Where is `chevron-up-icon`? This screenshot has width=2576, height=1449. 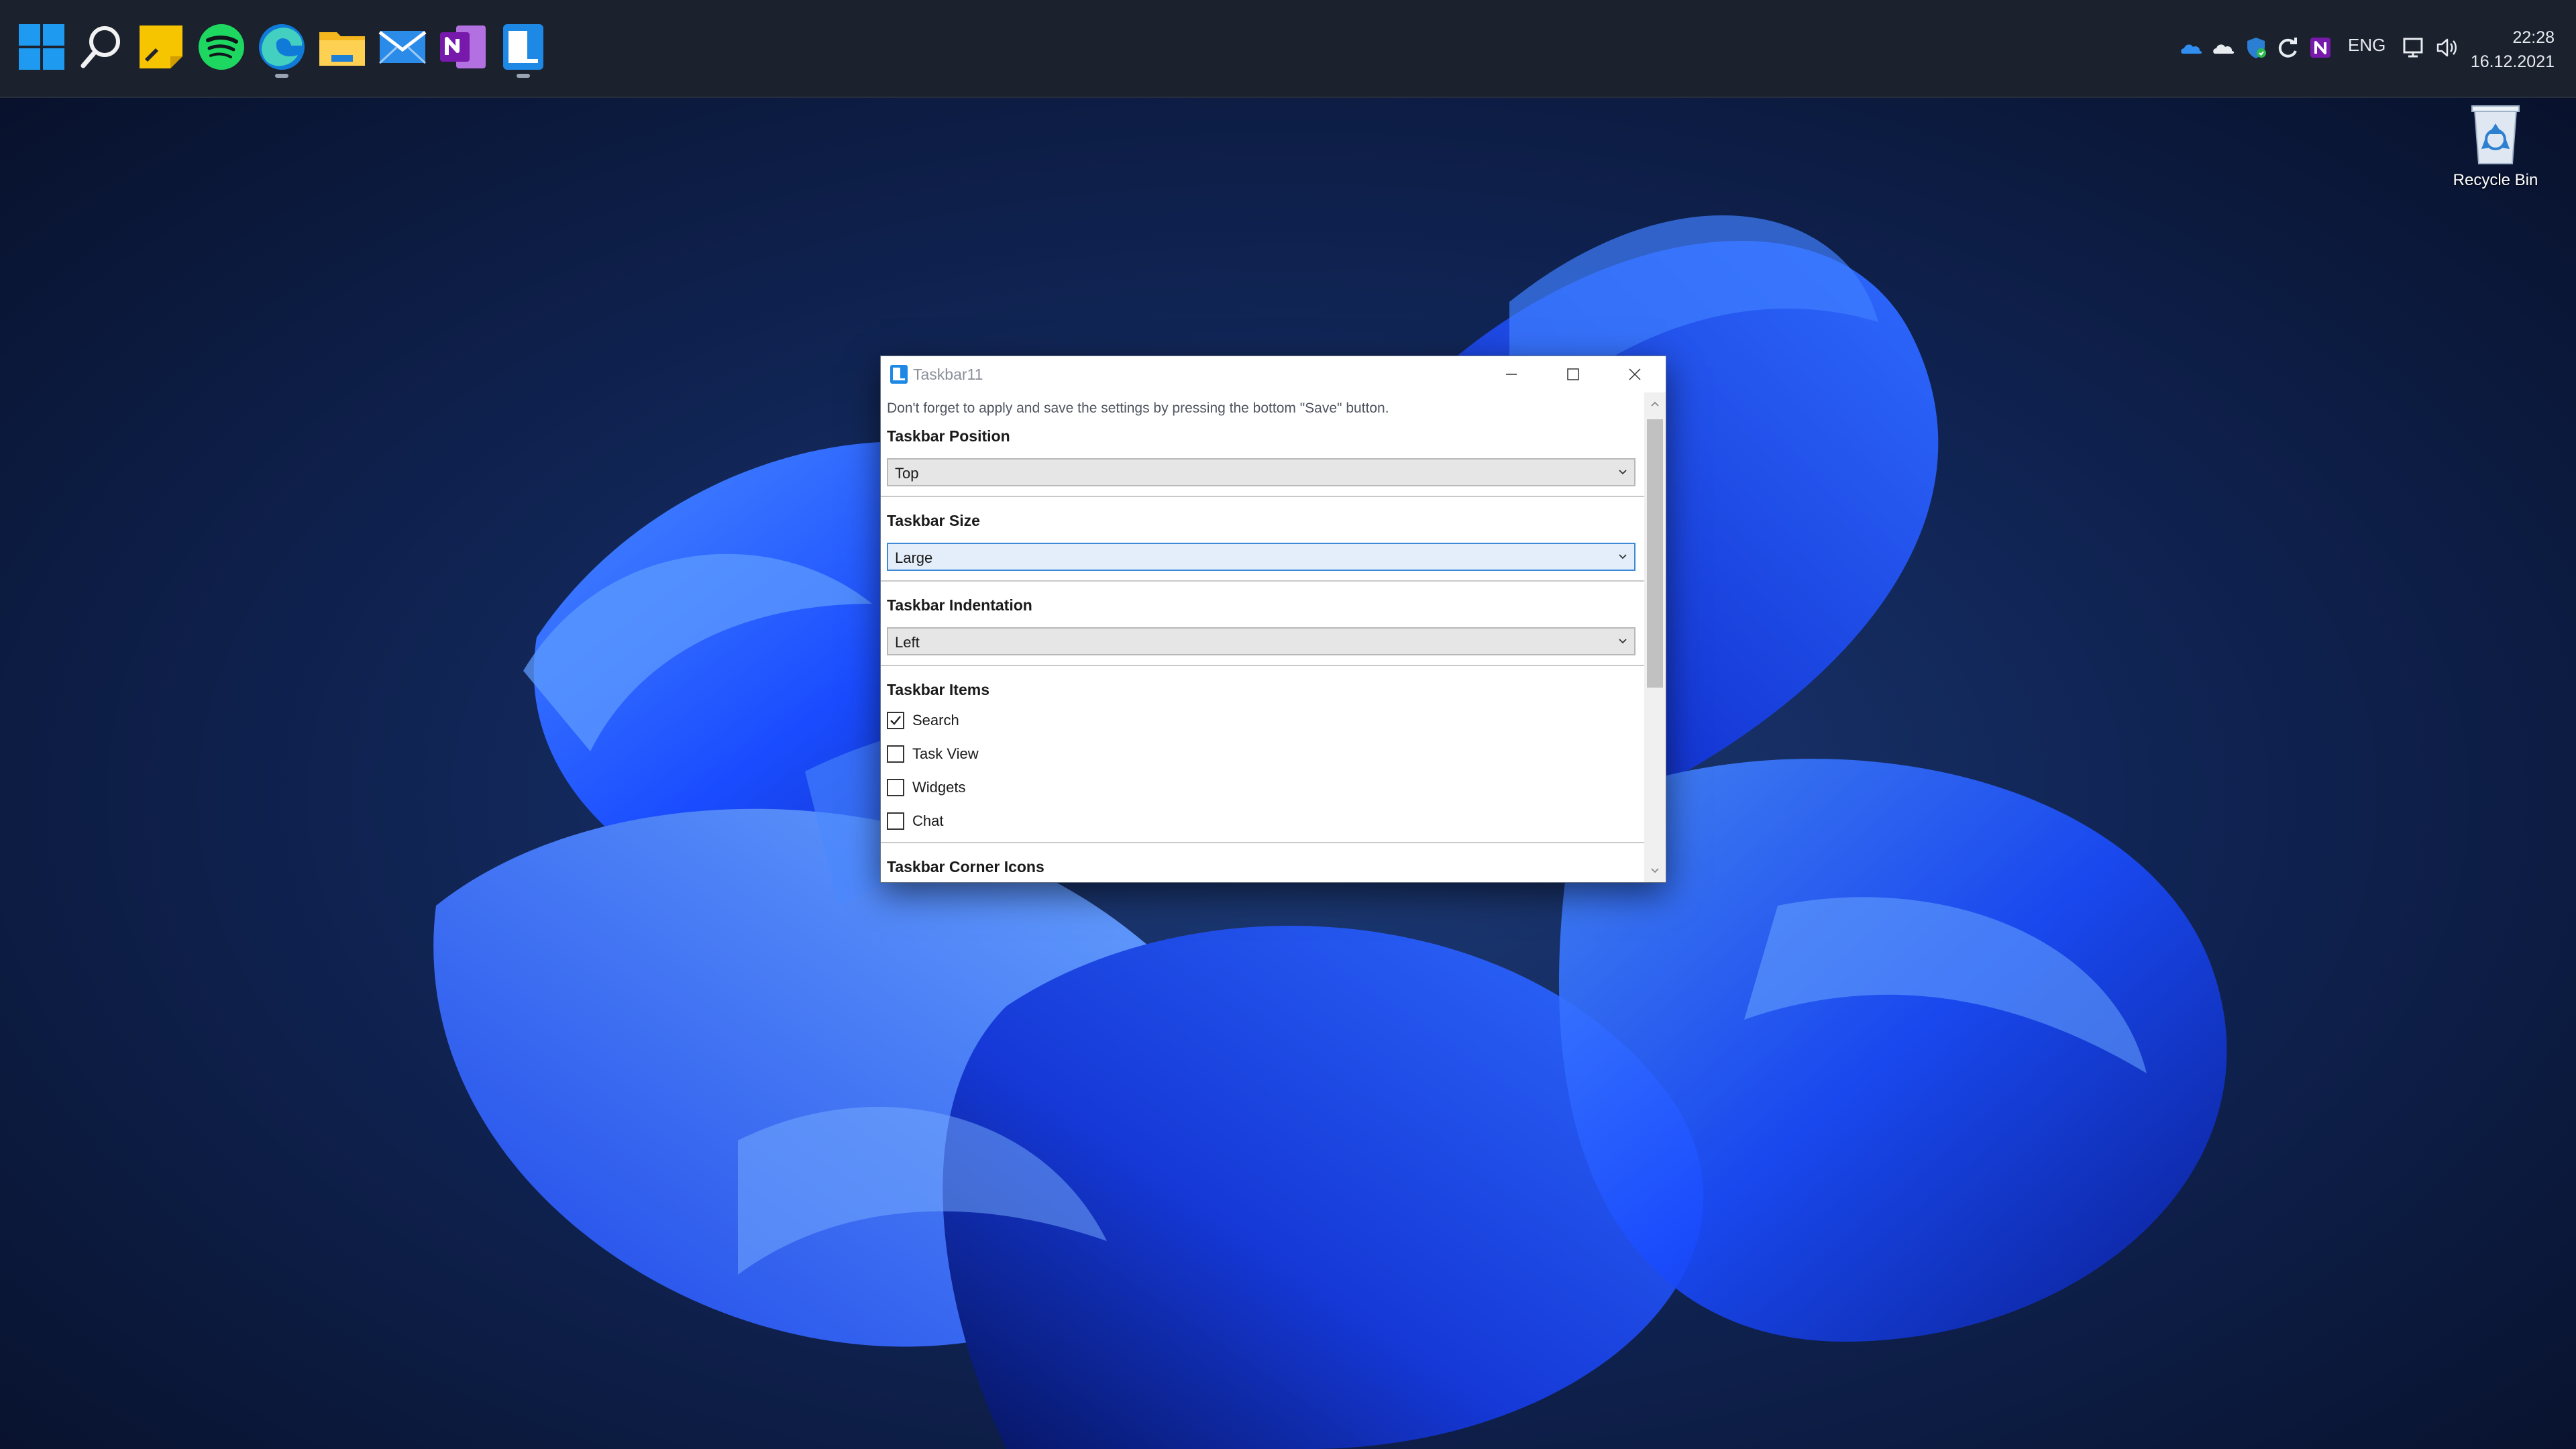
chevron-up-icon is located at coordinates (1655, 404).